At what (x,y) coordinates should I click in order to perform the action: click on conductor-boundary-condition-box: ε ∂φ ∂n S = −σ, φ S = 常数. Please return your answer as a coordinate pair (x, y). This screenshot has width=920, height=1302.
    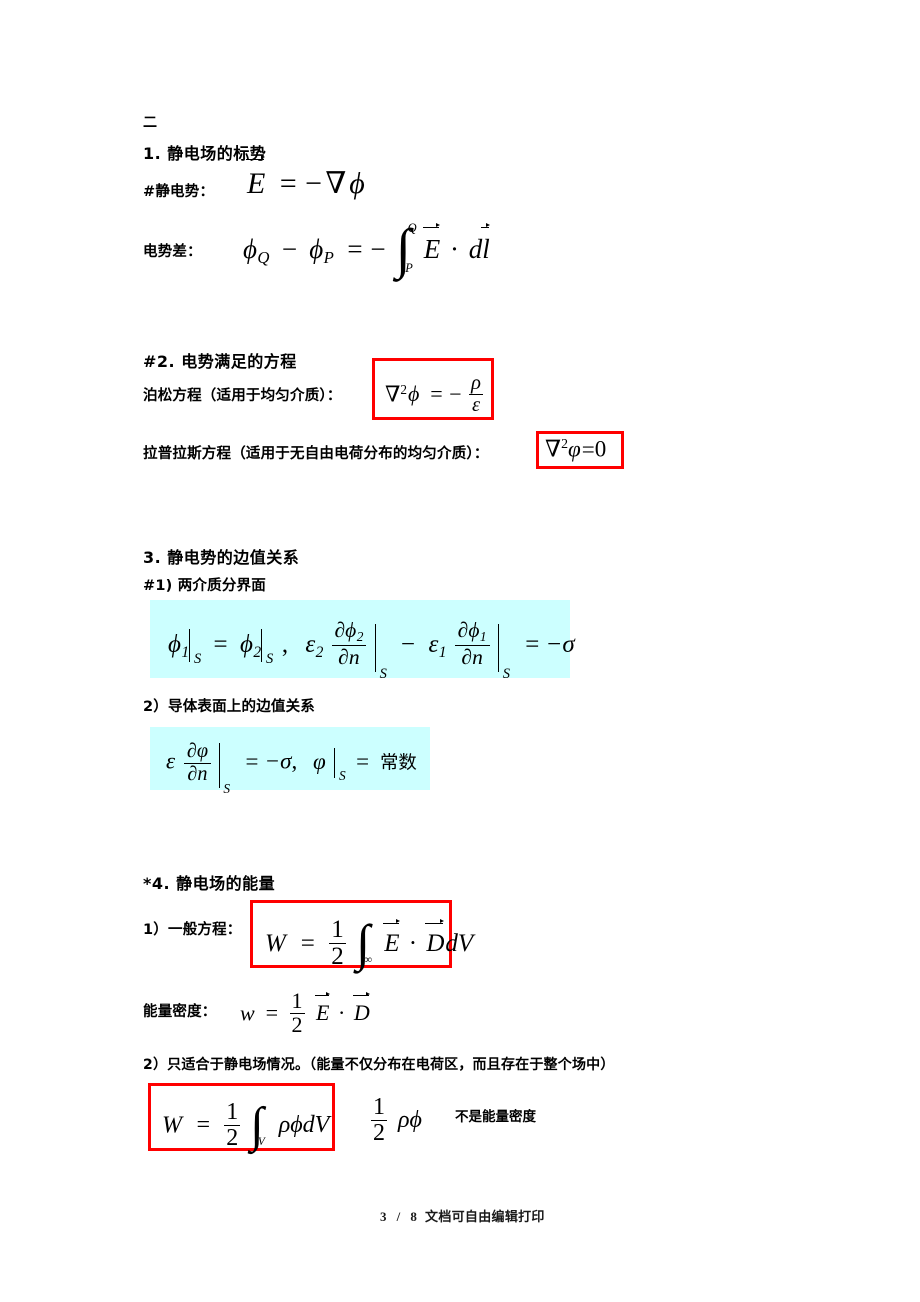
    Looking at the image, I should click on (290, 762).